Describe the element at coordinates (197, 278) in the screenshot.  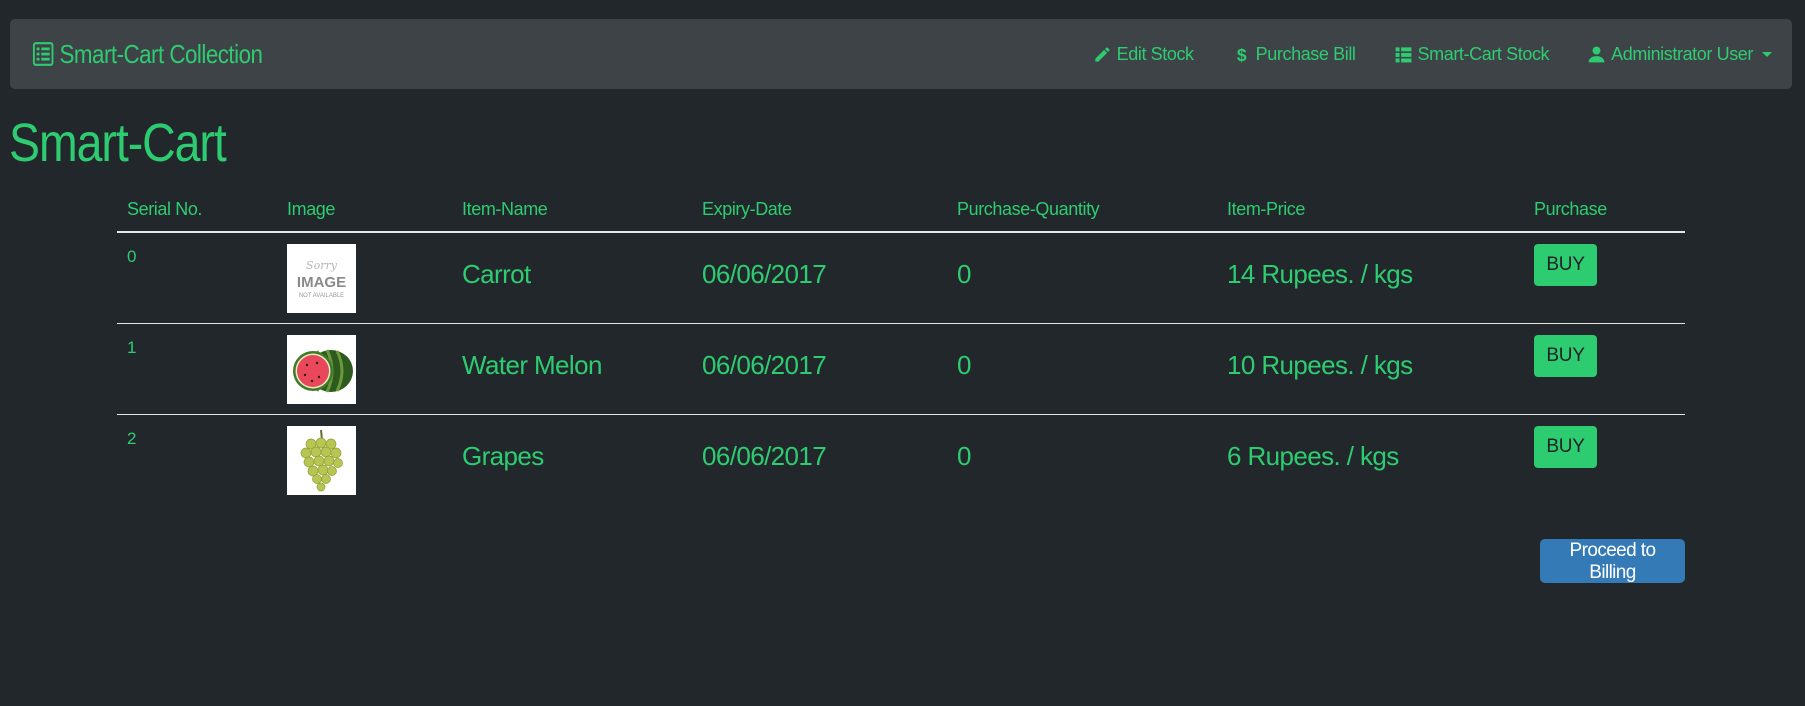
I see `cell-serial: 0` at that location.